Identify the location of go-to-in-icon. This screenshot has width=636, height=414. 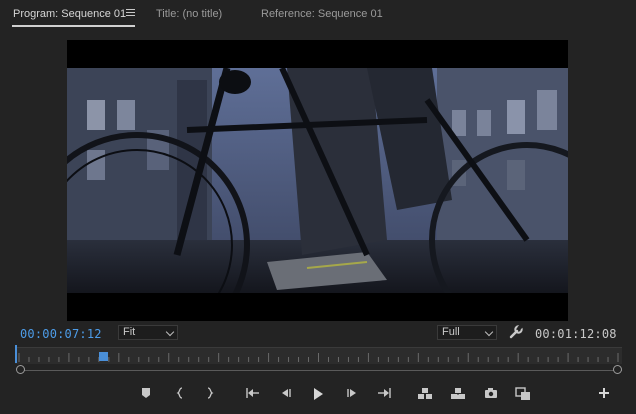
(252, 393).